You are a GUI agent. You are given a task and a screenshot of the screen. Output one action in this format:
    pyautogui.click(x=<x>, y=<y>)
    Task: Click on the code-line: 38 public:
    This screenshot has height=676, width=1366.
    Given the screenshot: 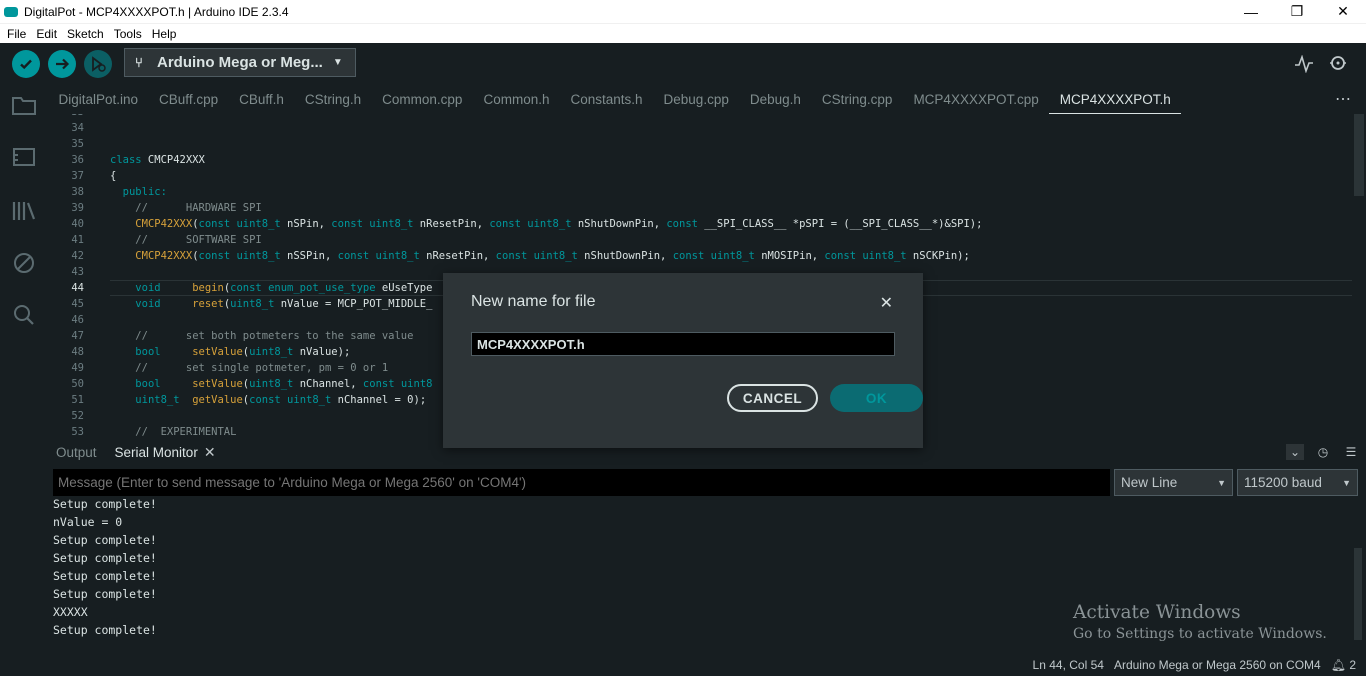 What is the action you would take?
    pyautogui.click(x=698, y=192)
    